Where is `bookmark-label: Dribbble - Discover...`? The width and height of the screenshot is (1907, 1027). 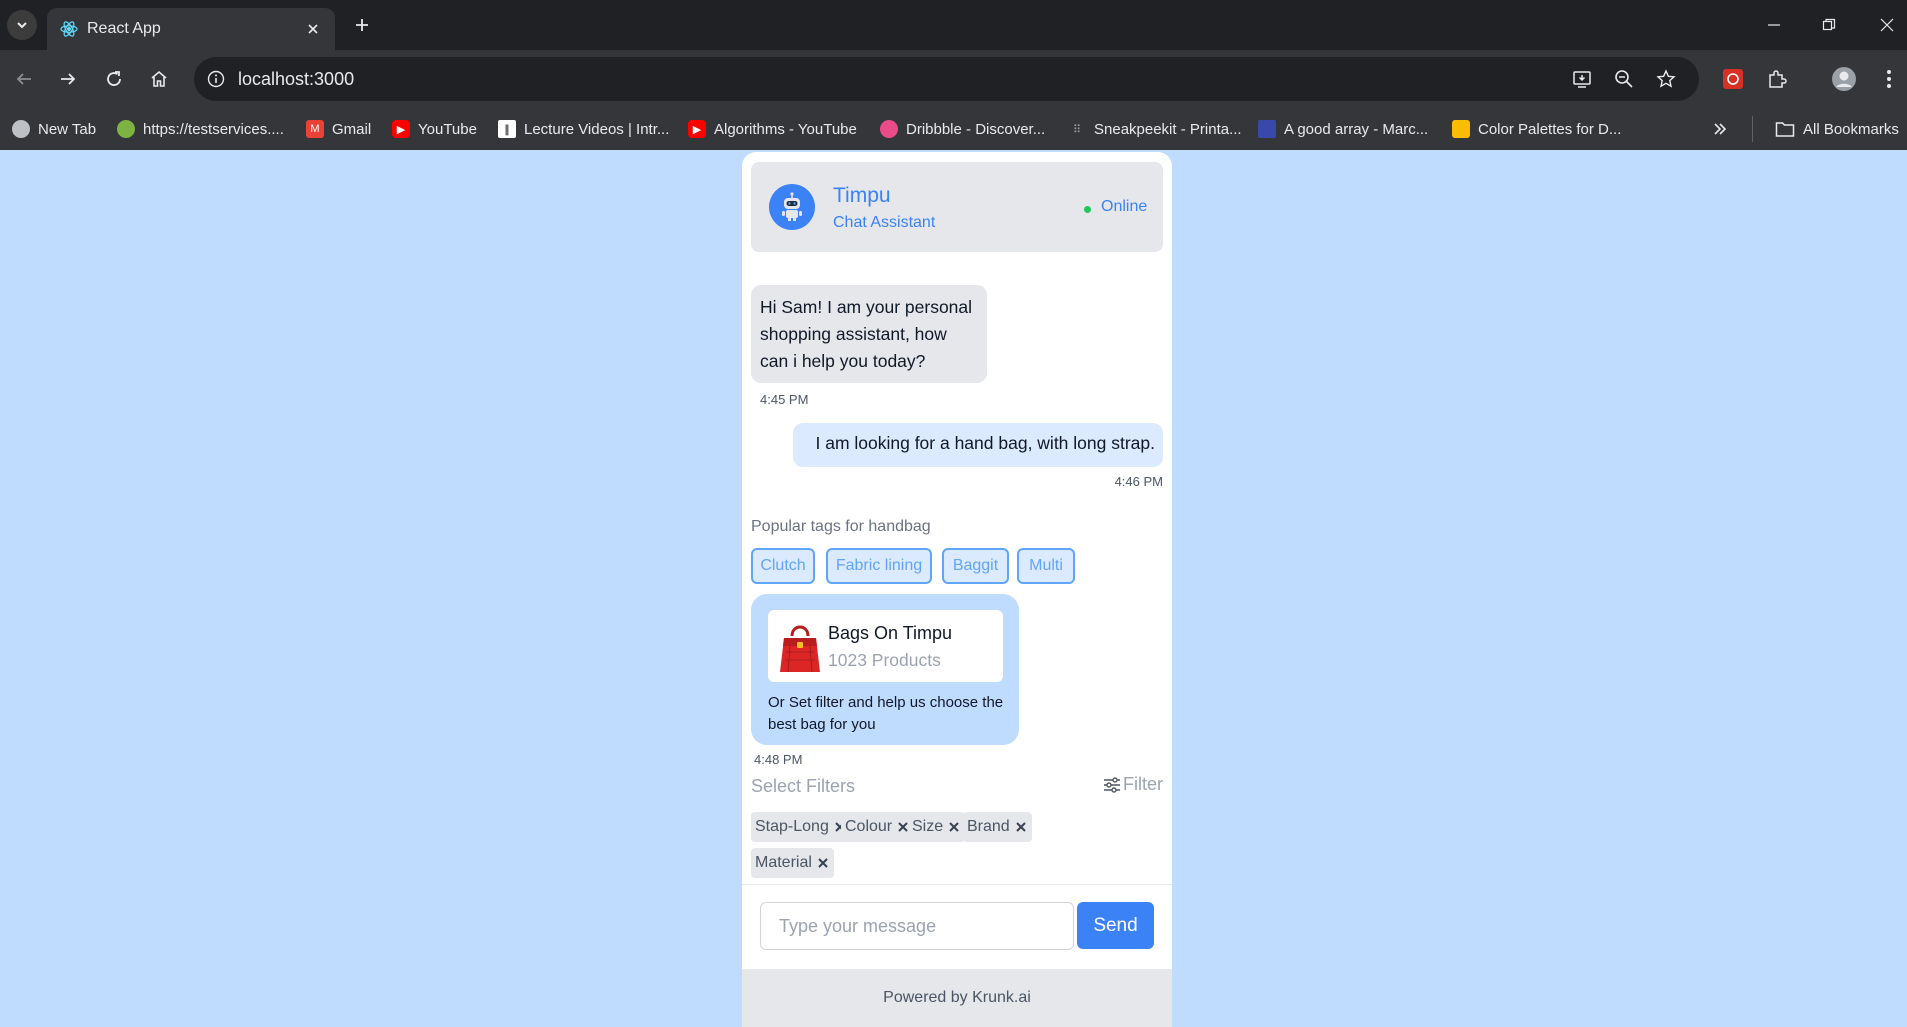
bookmark-label: Dribbble - Discover... is located at coordinates (976, 129).